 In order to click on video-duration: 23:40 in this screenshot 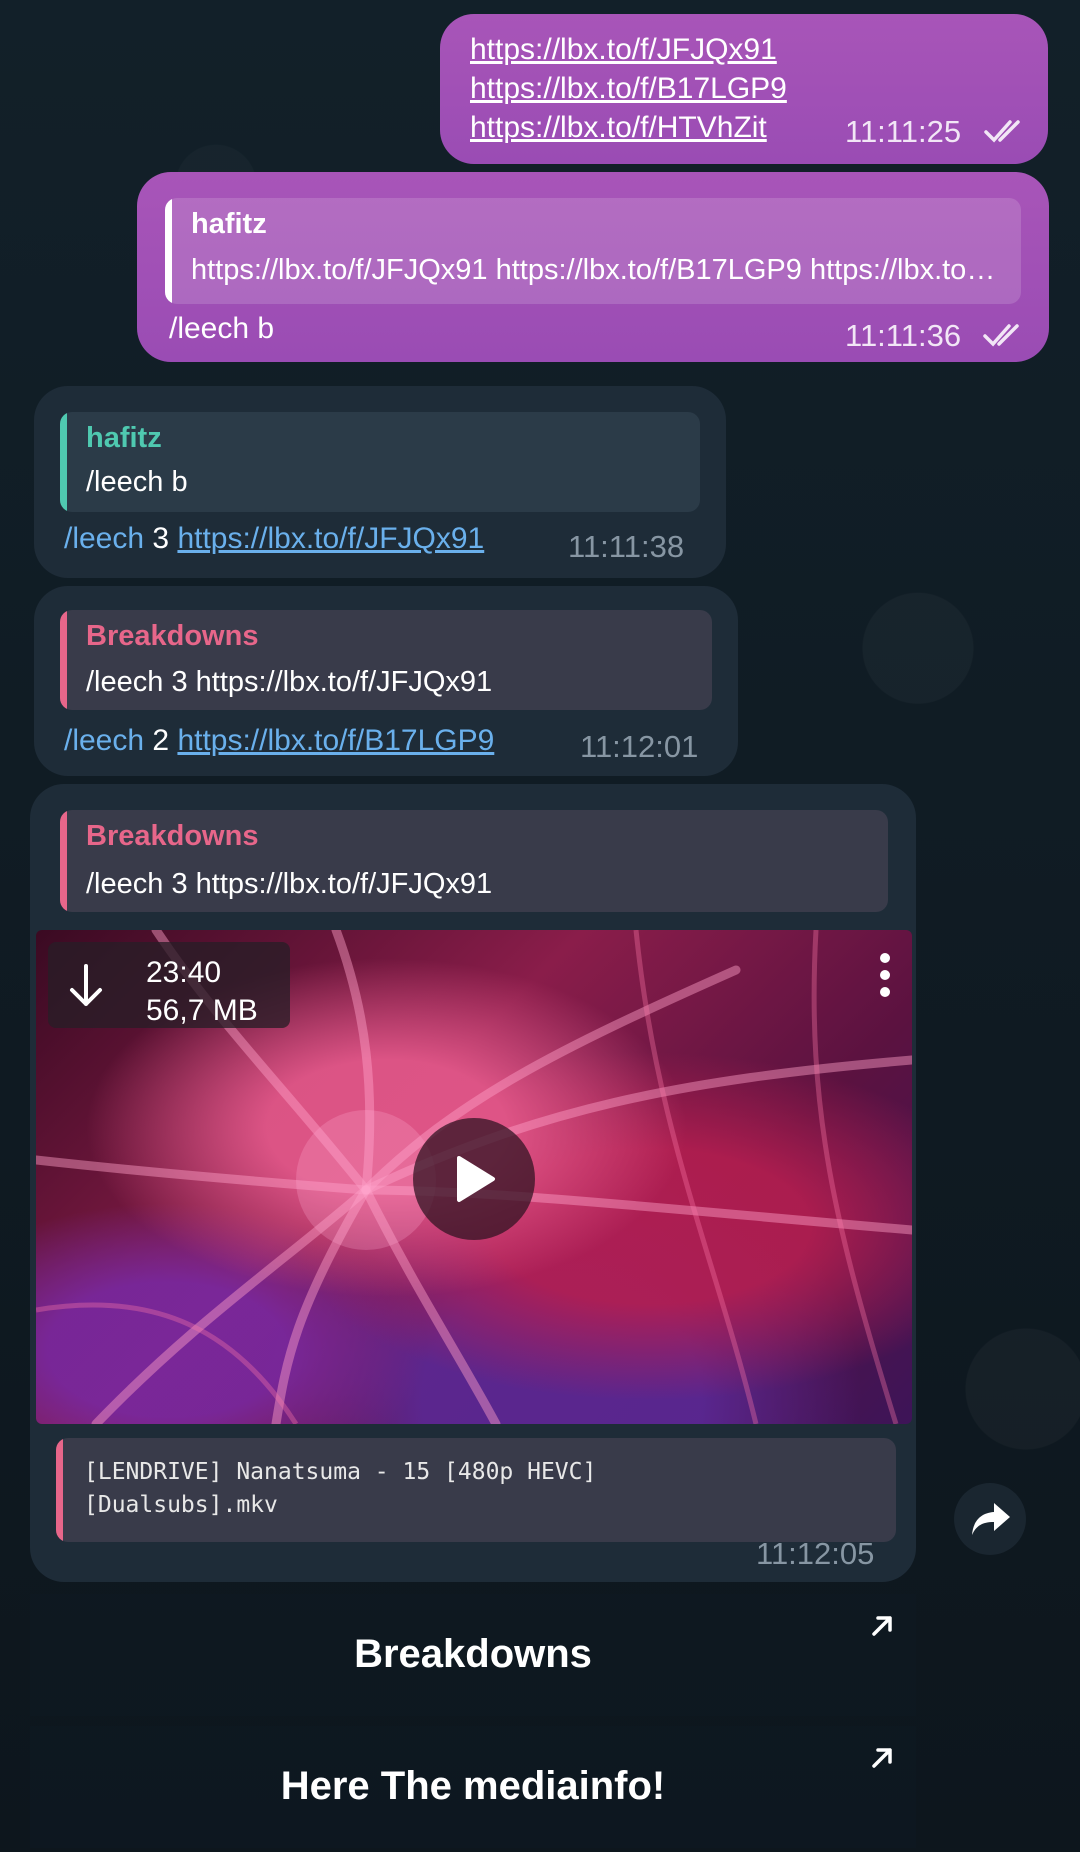, I will do `click(184, 972)`.